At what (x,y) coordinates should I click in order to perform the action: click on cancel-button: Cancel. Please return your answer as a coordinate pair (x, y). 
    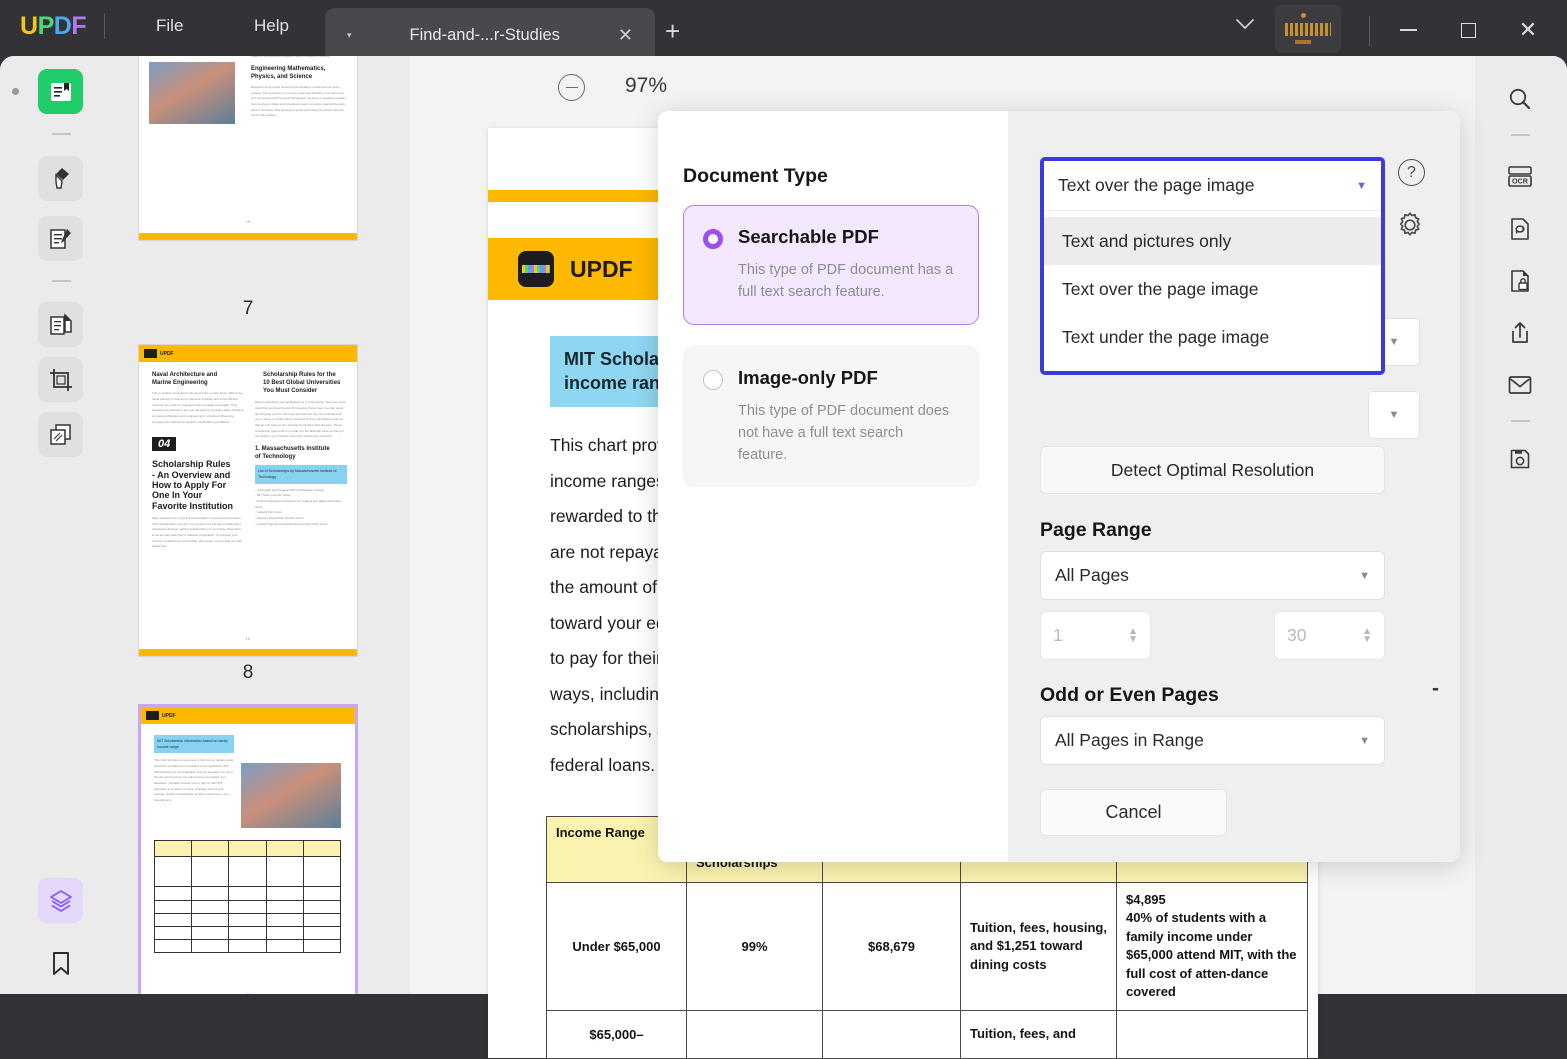
    Looking at the image, I should click on (1133, 812).